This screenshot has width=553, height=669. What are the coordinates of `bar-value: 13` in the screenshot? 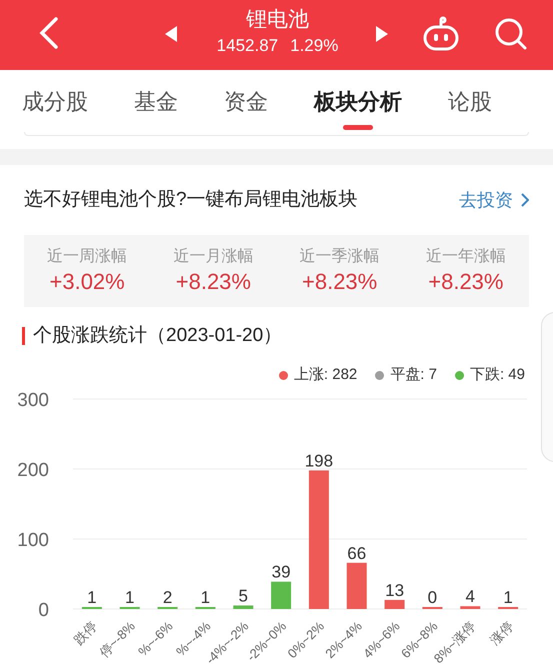 It's located at (394, 590).